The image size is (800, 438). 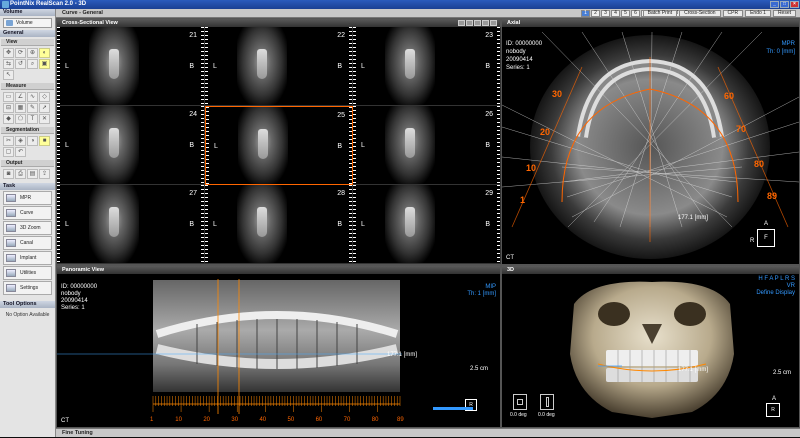 What do you see at coordinates (11, 288) in the screenshot?
I see `settings-icon` at bounding box center [11, 288].